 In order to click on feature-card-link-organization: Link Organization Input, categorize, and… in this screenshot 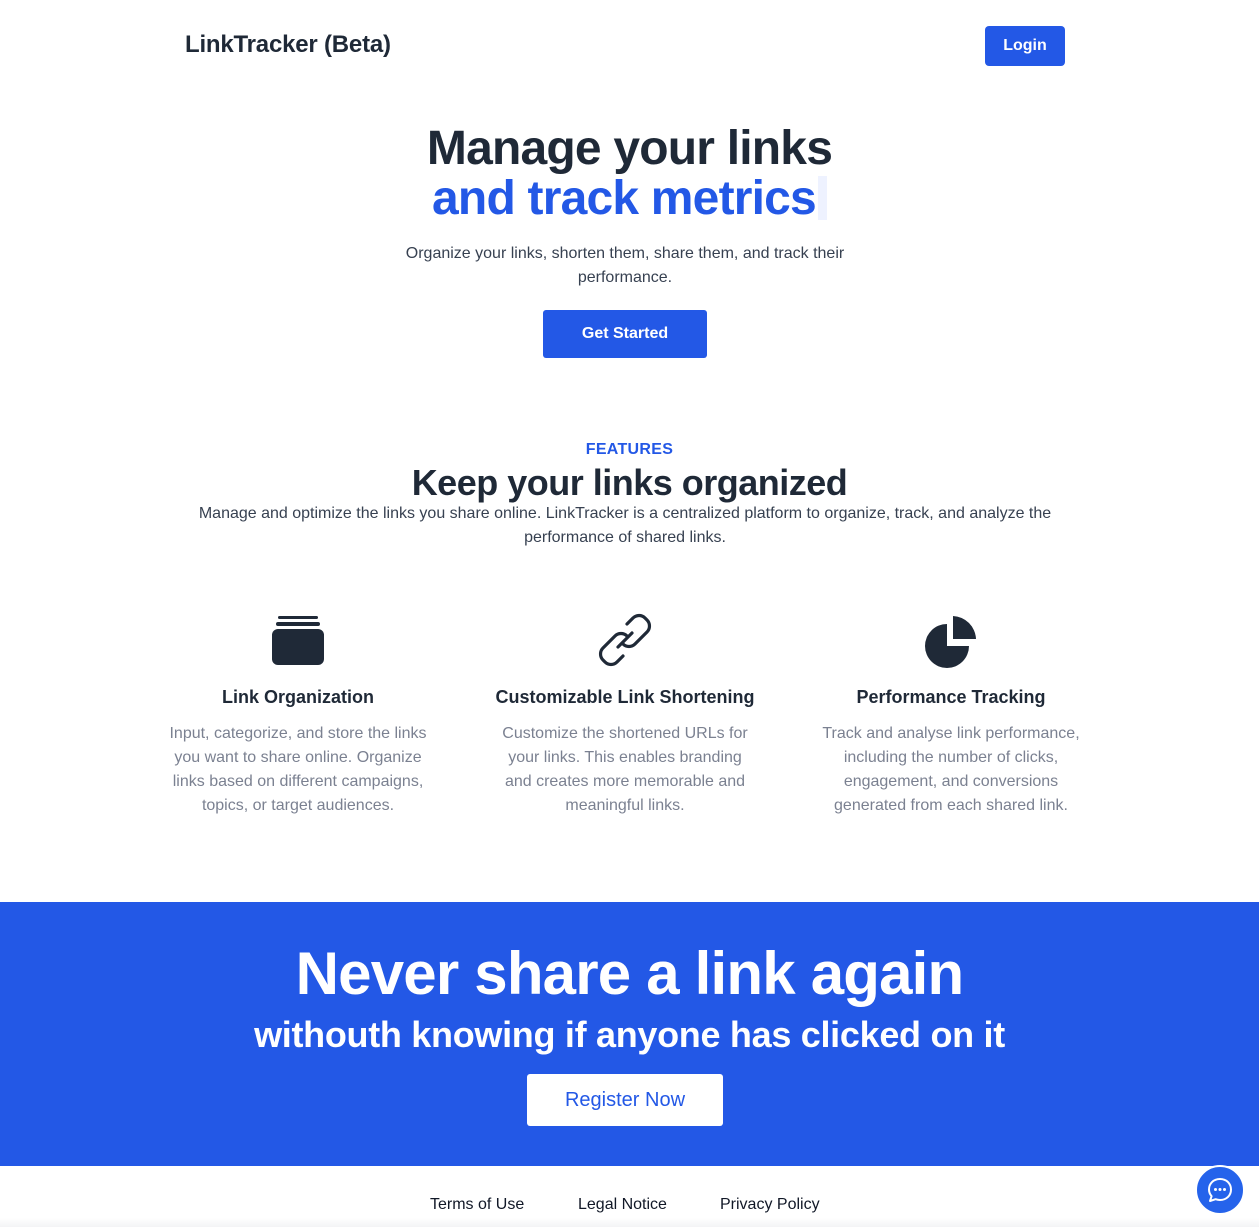, I will do `click(298, 715)`.